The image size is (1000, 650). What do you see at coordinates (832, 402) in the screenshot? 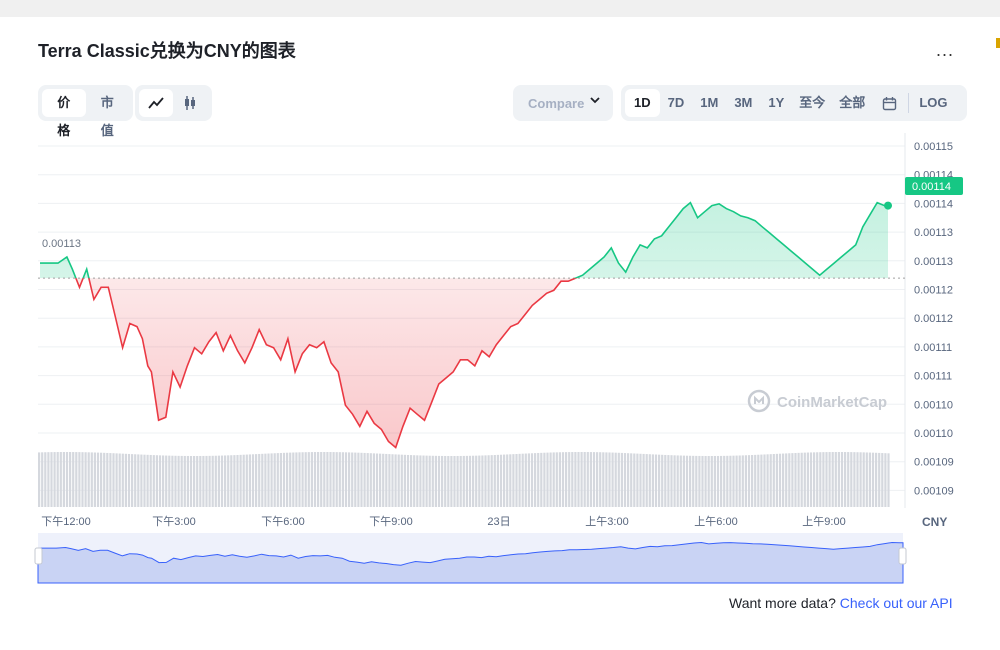
I see `watermark-text: CoinMarketCap` at bounding box center [832, 402].